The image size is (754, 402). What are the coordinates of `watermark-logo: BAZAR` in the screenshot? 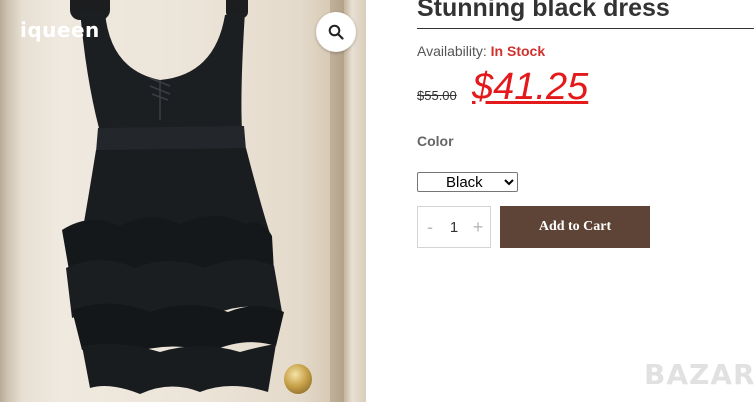 It's located at (699, 374).